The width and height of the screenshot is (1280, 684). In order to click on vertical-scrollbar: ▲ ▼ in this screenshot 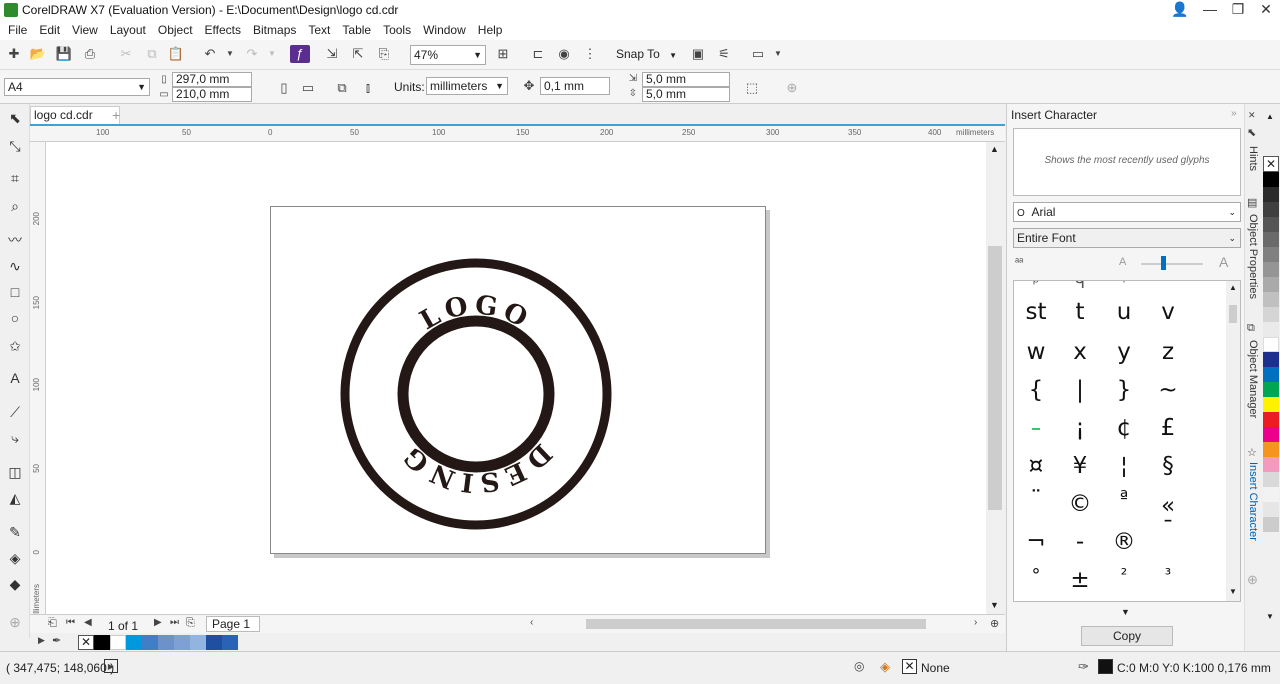, I will do `click(995, 378)`.